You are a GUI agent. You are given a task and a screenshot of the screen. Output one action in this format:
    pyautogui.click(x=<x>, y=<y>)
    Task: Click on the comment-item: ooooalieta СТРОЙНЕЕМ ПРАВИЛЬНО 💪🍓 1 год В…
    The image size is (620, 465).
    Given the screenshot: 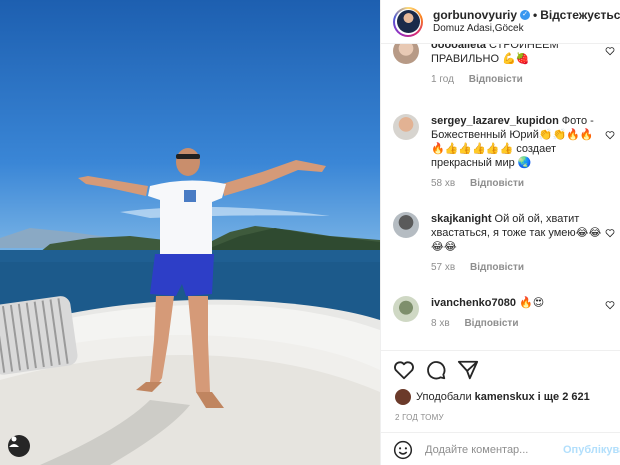 What is the action you would take?
    pyautogui.click(x=504, y=65)
    